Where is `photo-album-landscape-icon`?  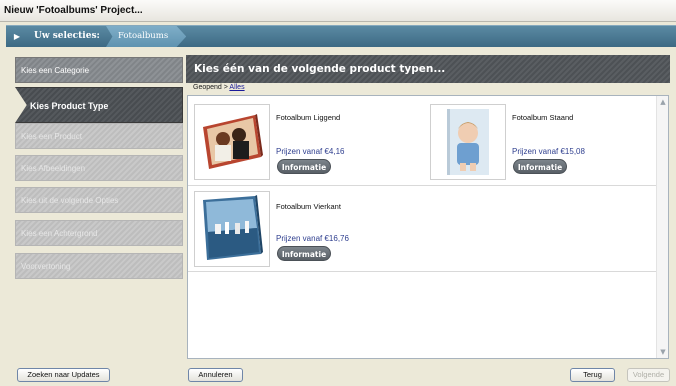
photo-album-landscape-icon is located at coordinates (233, 141).